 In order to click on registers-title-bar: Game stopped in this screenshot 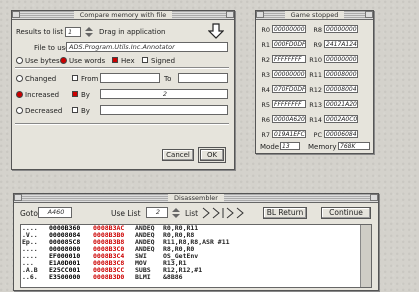, I will do `click(314, 15)`.